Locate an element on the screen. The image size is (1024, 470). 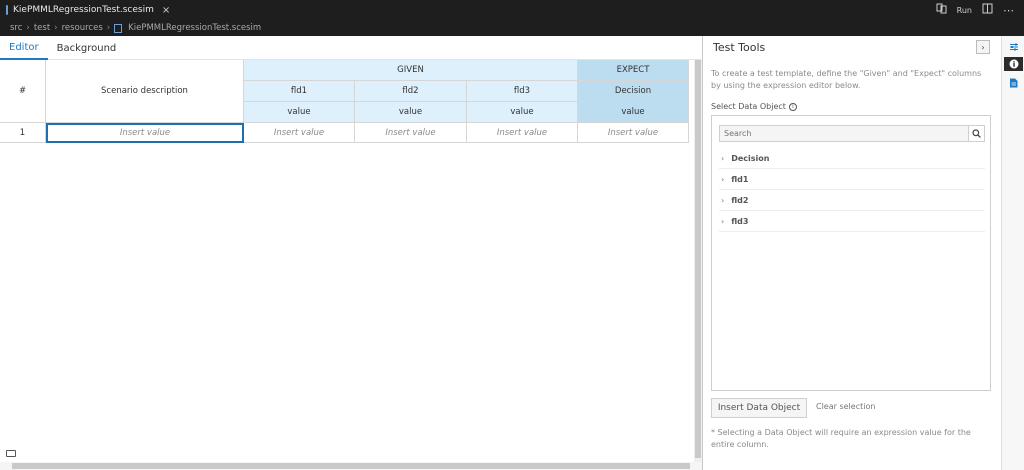
tree-item-decision: › Decision is located at coordinates (852, 159).